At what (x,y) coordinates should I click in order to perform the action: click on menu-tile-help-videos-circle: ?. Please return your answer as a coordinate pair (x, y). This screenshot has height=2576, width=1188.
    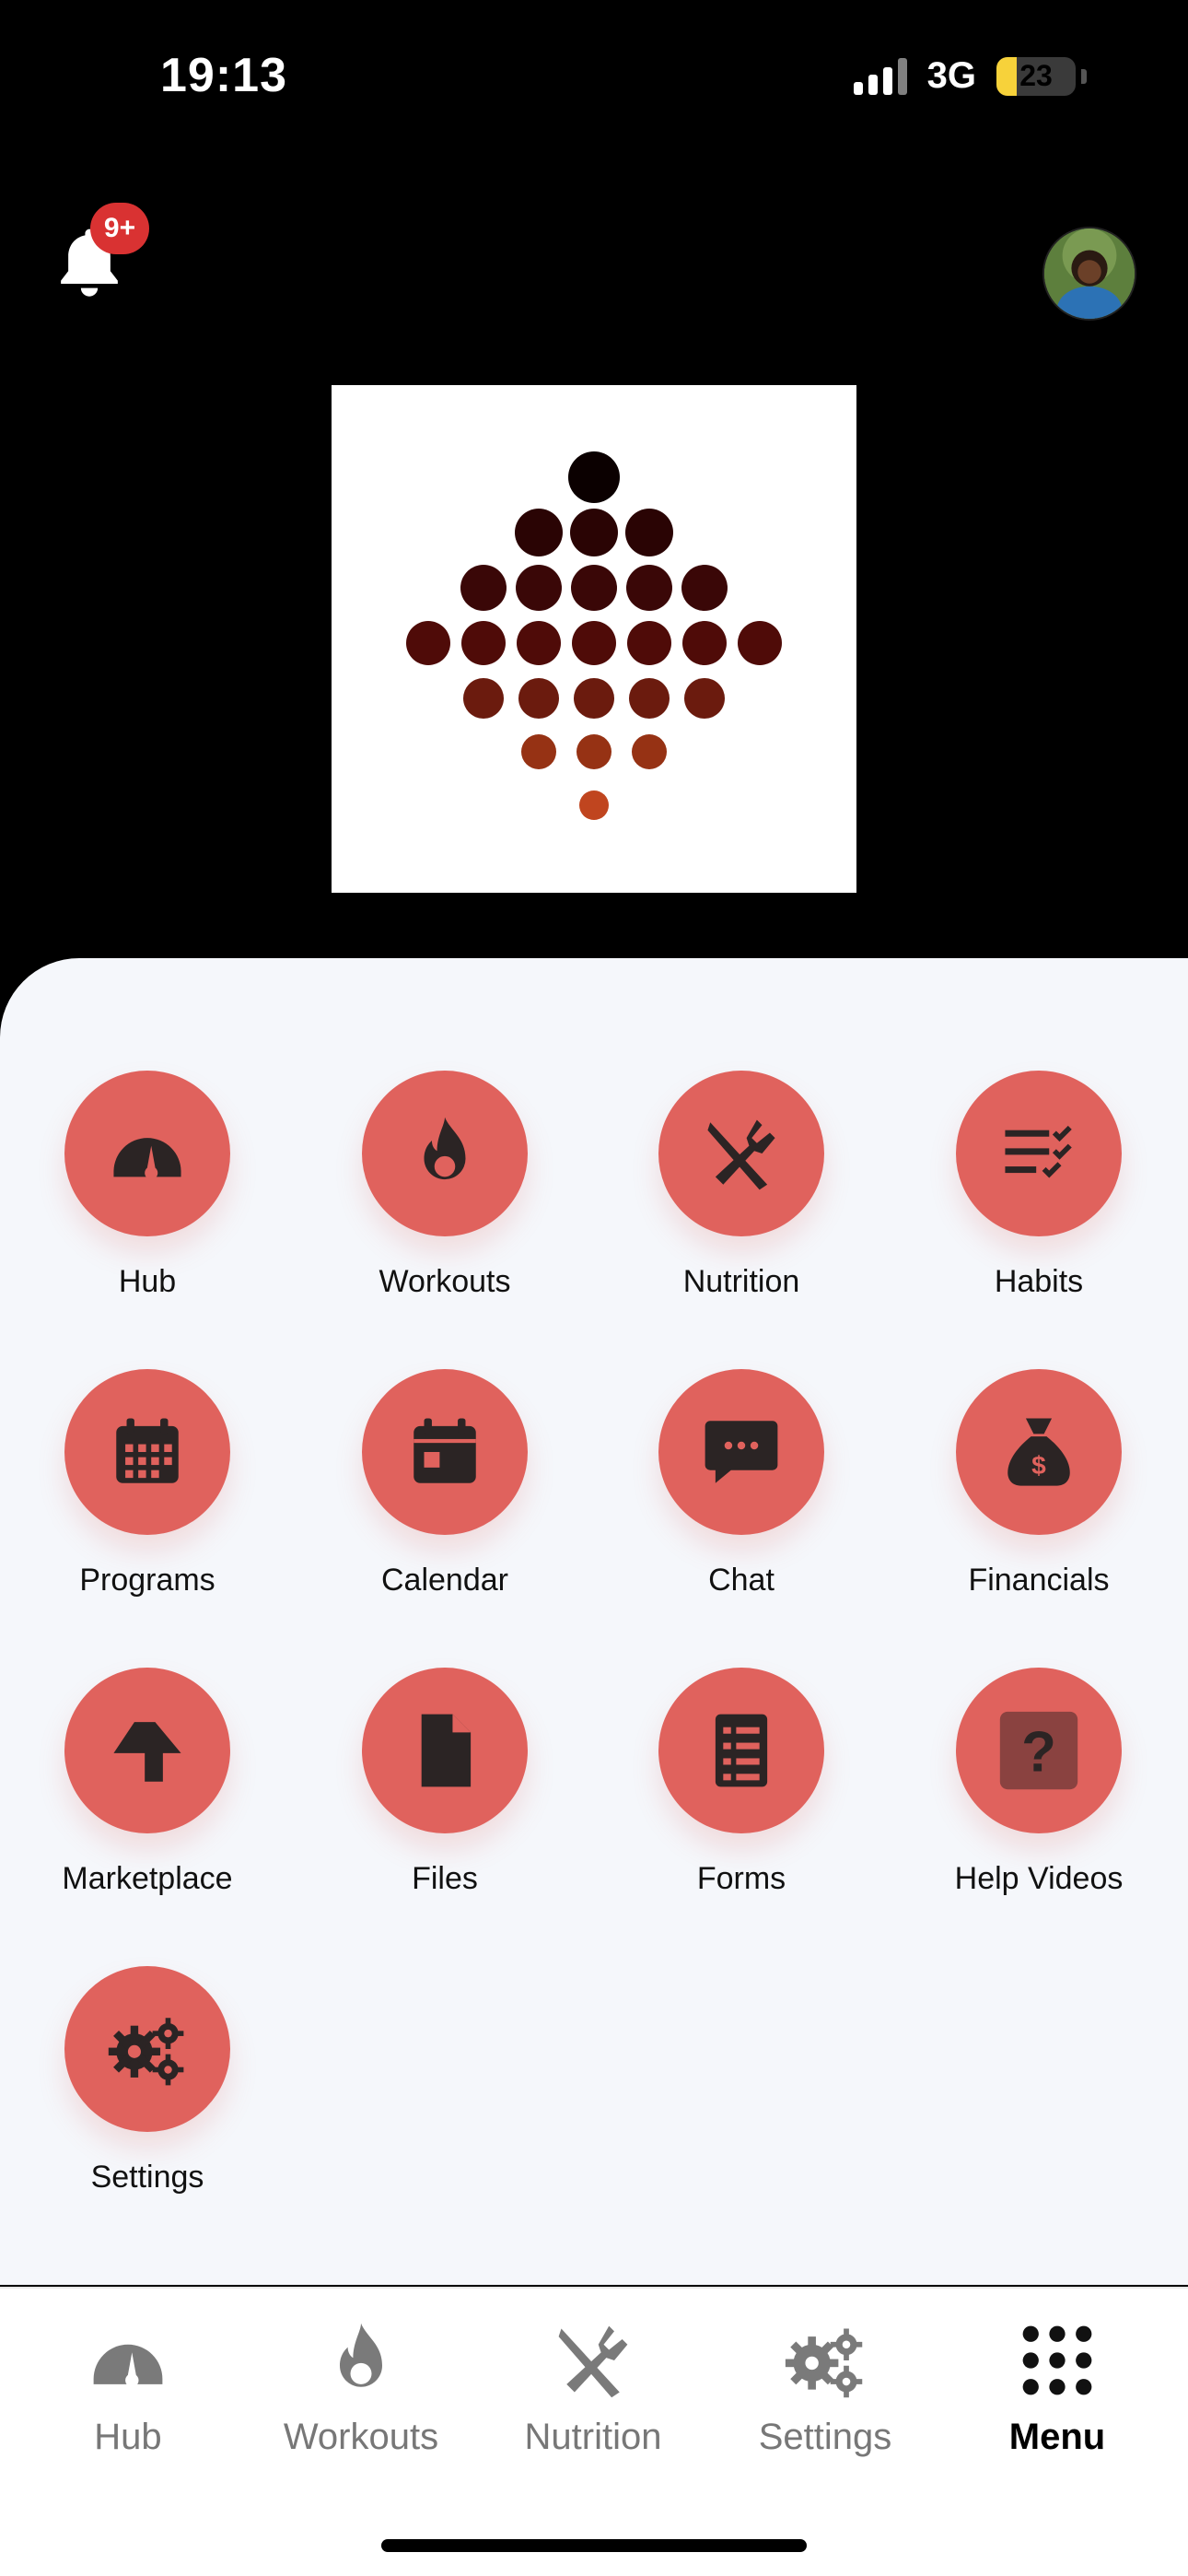
    Looking at the image, I should click on (1039, 1750).